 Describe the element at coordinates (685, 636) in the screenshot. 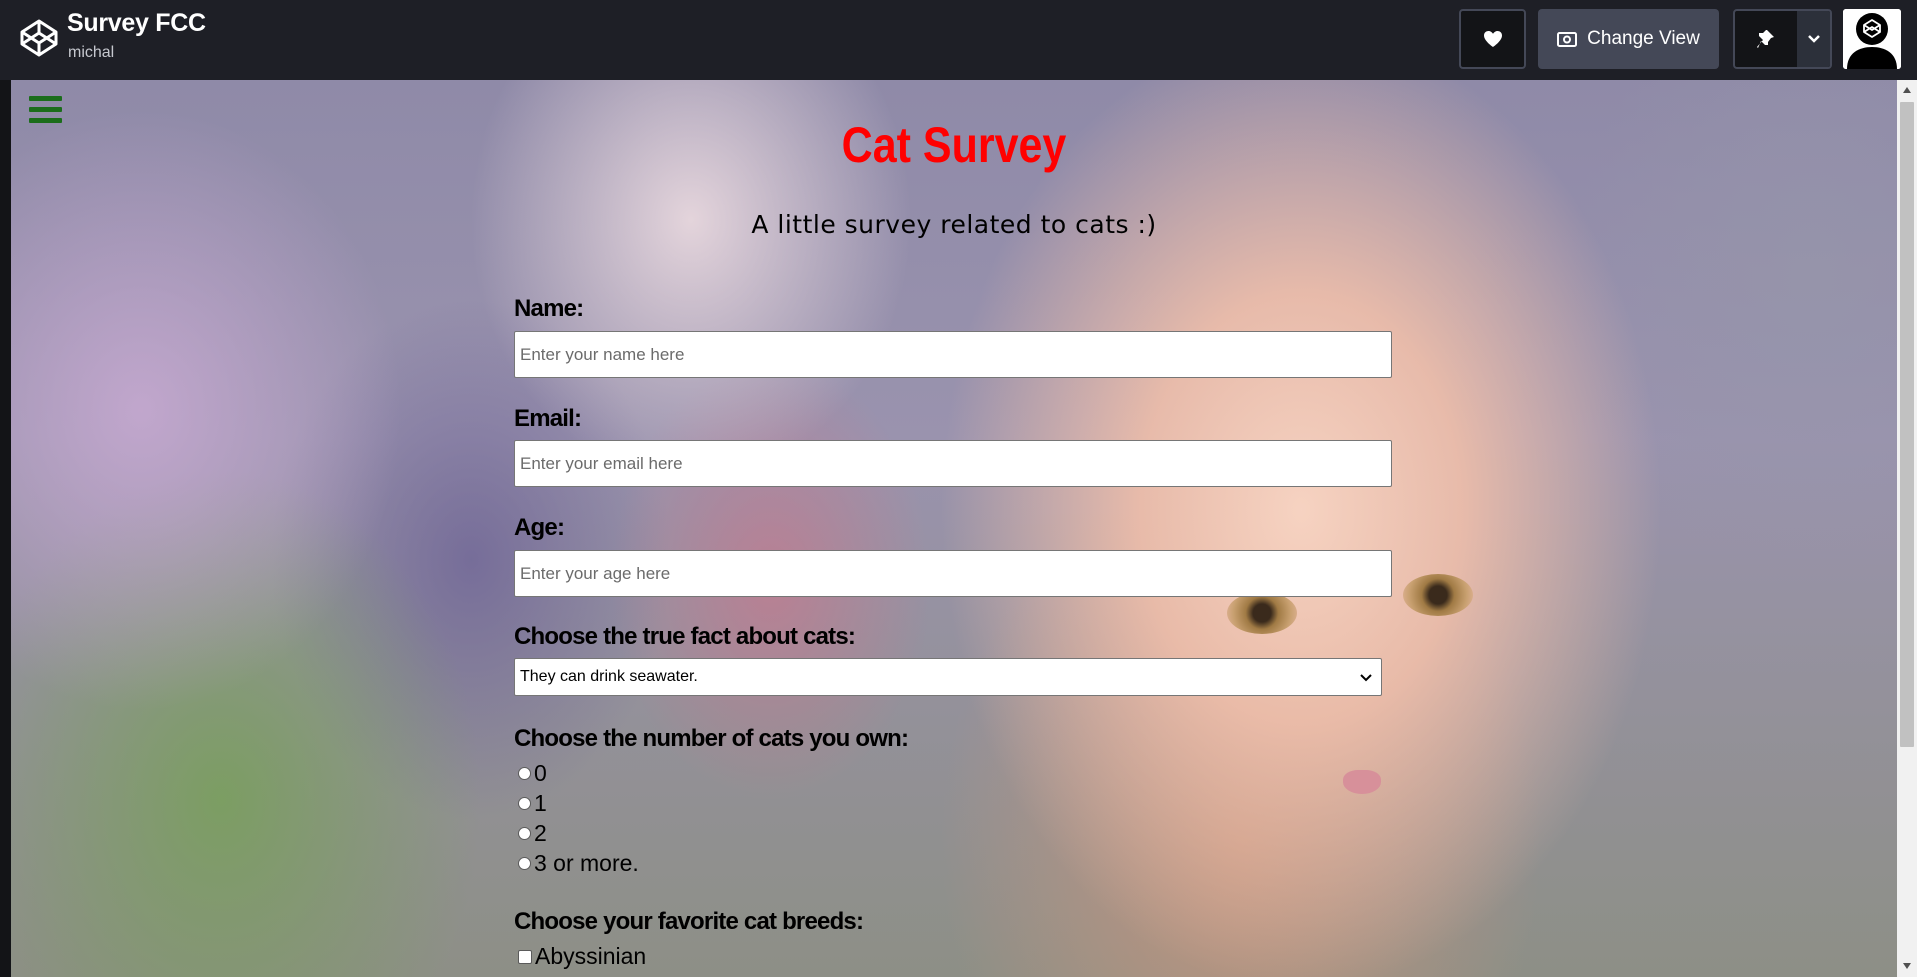

I see `fact-label: Choose the true fact about cats:` at that location.